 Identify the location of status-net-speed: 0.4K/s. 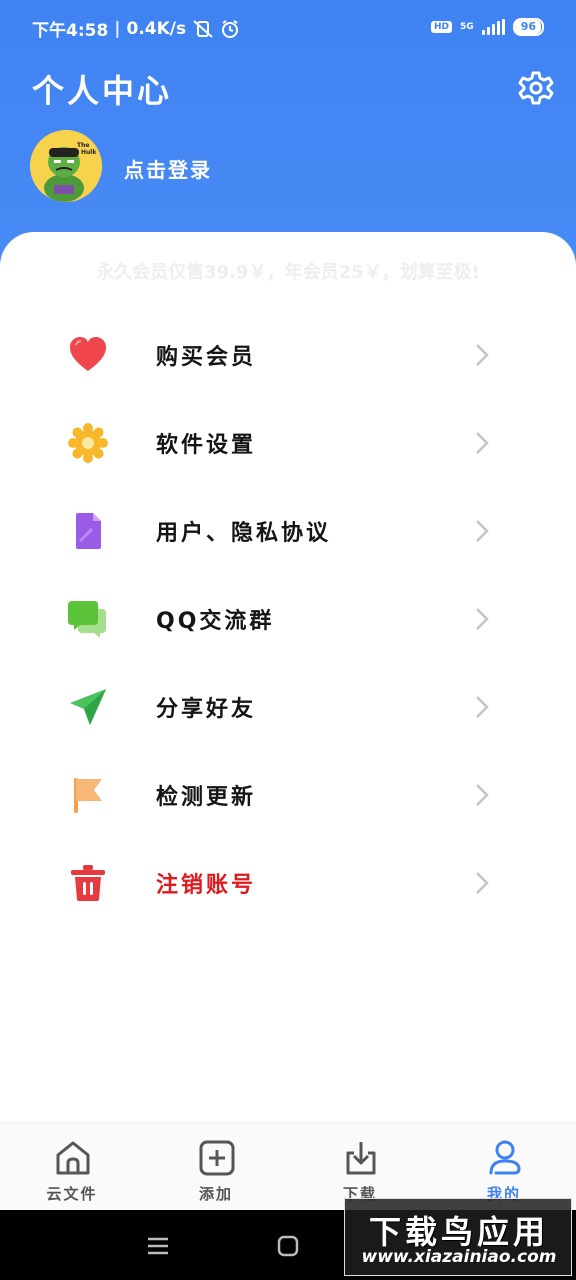
(156, 28).